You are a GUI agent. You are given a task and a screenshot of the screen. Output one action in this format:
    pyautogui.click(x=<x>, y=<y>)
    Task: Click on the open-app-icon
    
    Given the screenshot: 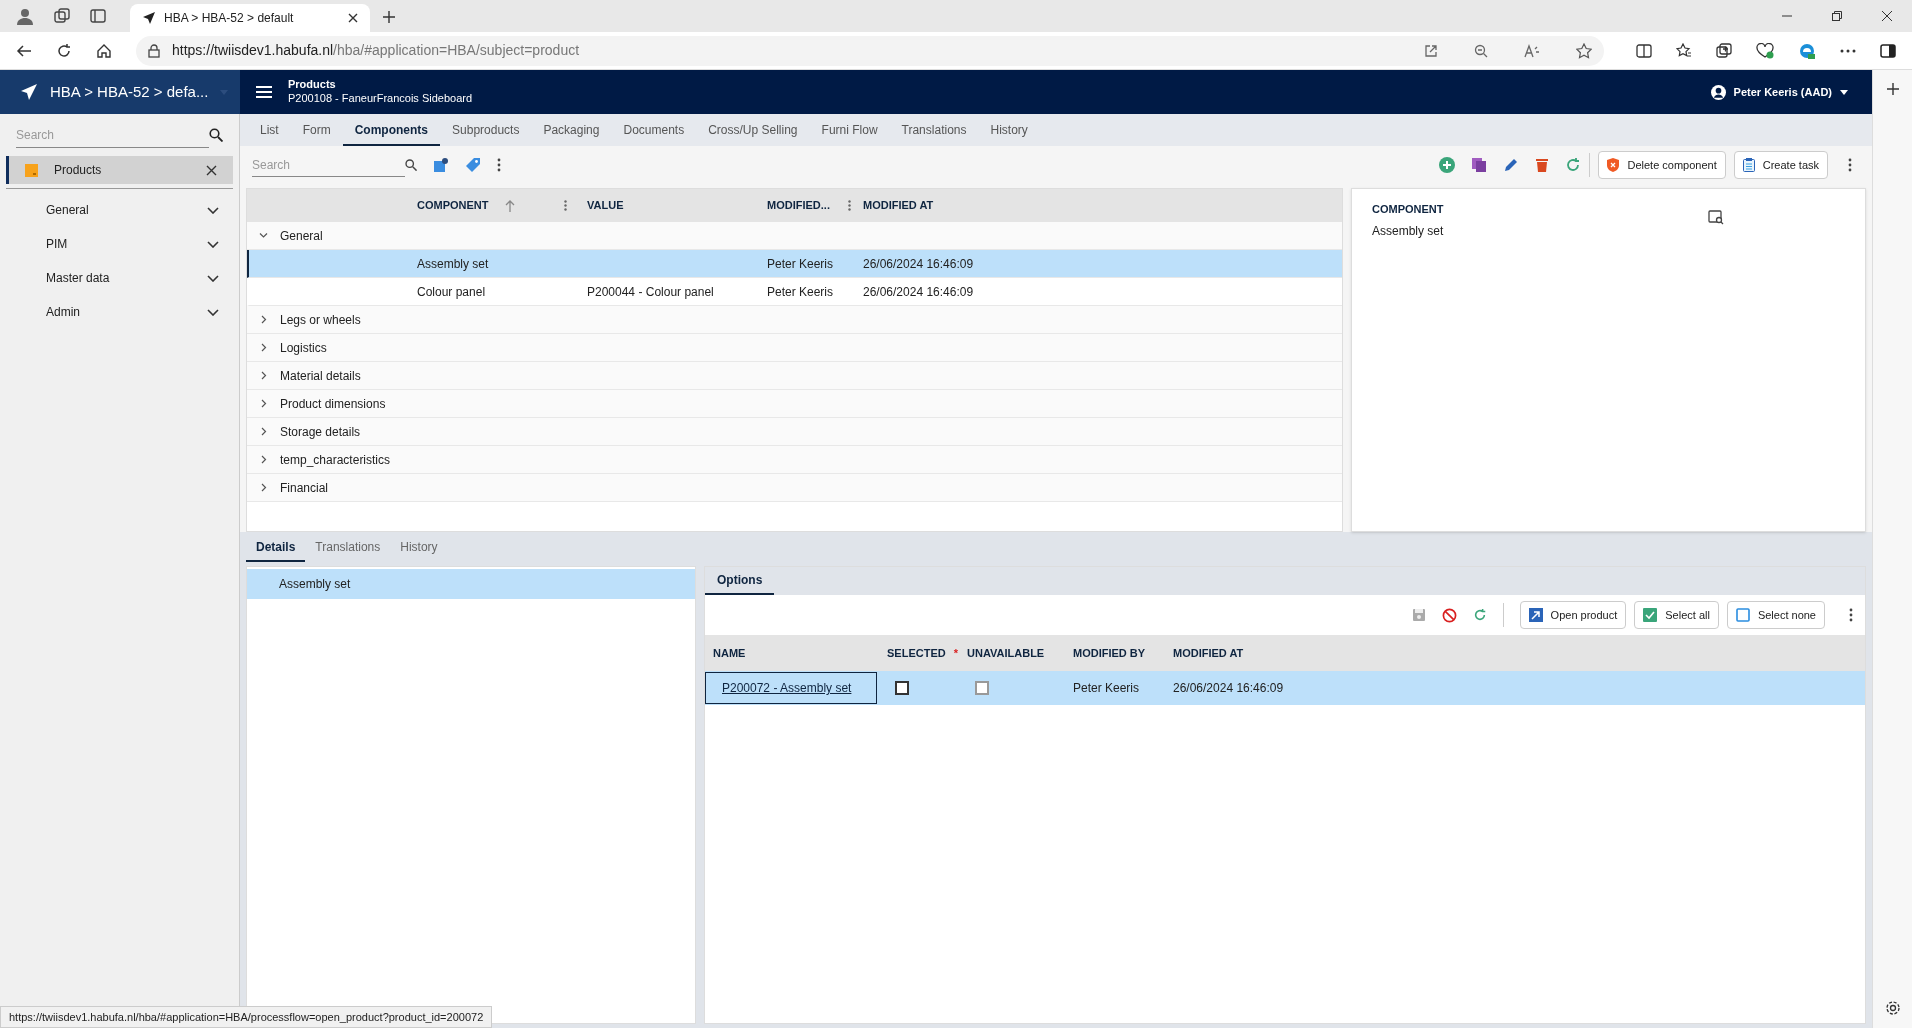 What is the action you would take?
    pyautogui.click(x=1431, y=50)
    